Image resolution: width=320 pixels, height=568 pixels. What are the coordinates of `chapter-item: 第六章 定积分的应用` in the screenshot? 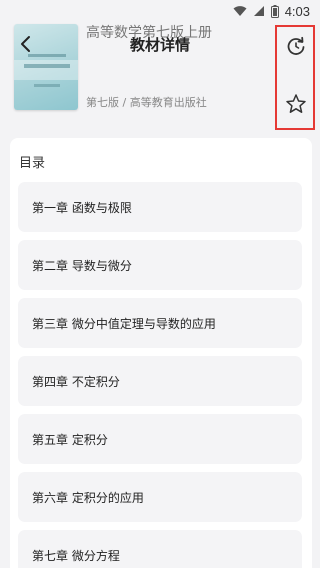 It's located at (160, 497).